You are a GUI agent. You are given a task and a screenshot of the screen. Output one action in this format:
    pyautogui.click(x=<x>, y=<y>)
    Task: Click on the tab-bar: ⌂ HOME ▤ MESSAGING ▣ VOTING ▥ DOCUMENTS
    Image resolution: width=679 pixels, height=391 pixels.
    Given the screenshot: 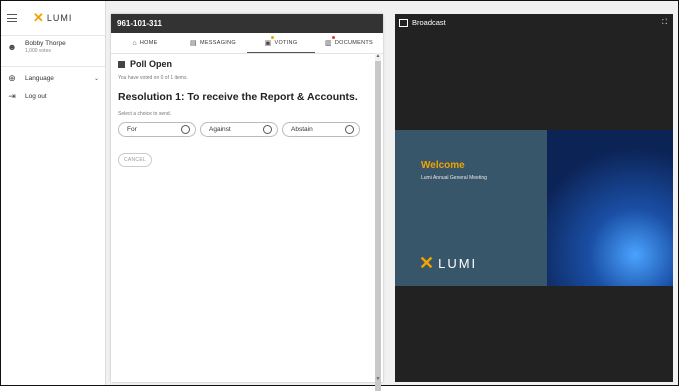 What is the action you would take?
    pyautogui.click(x=247, y=43)
    